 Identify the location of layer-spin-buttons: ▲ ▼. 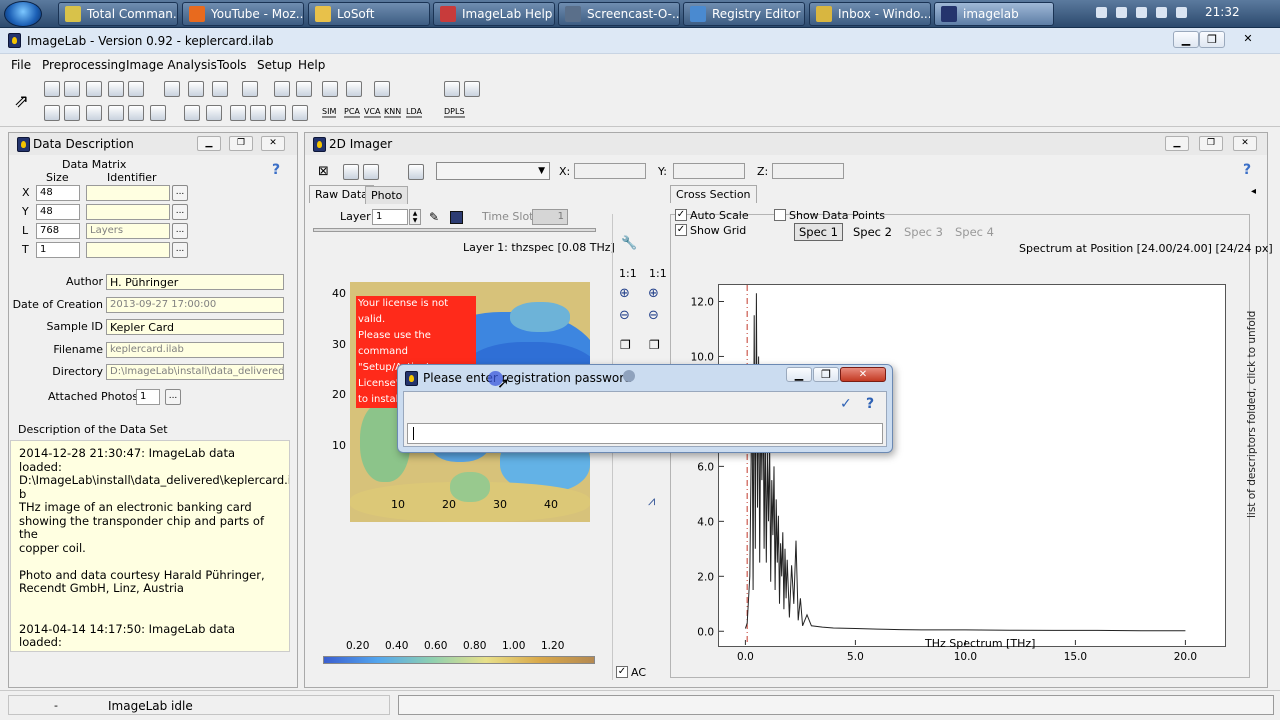
(415, 217).